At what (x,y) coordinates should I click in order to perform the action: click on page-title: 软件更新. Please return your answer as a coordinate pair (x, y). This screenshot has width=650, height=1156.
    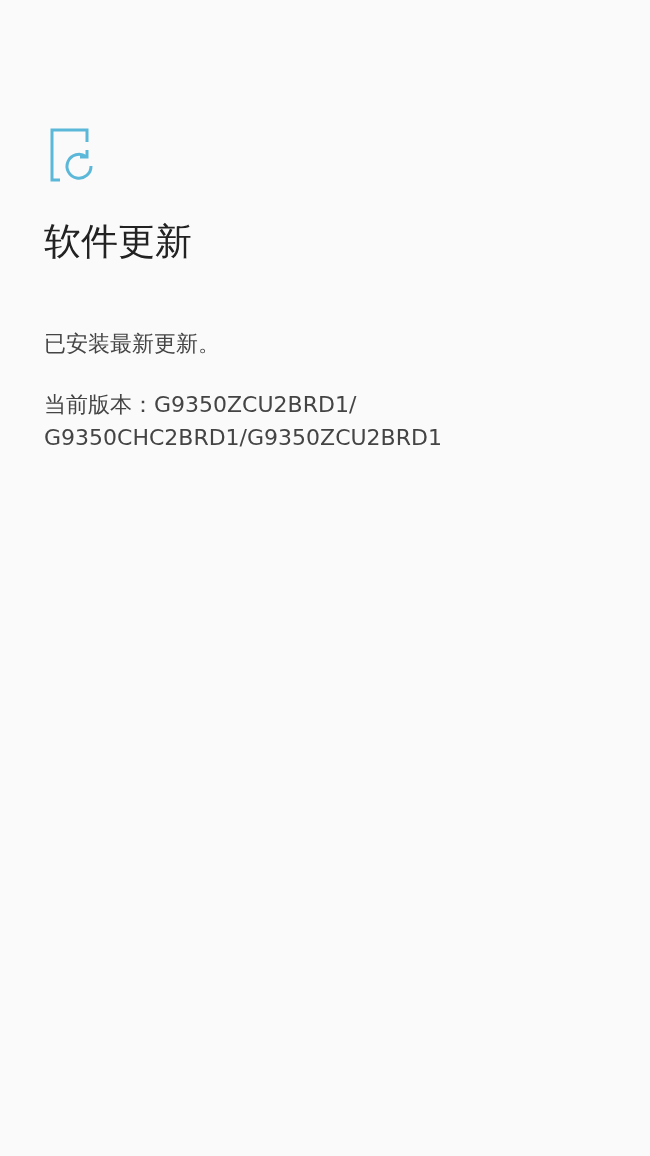
    Looking at the image, I should click on (118, 242).